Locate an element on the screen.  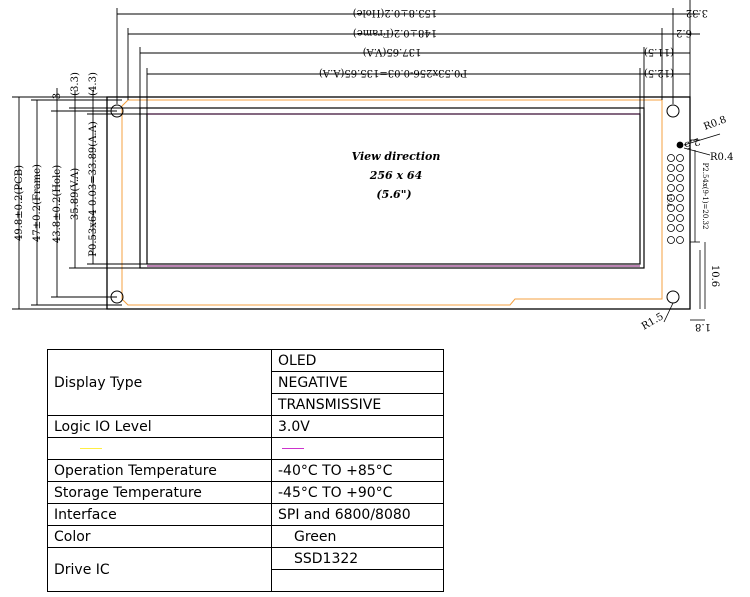
dim-r08: R0.8 is located at coordinates (715, 123).